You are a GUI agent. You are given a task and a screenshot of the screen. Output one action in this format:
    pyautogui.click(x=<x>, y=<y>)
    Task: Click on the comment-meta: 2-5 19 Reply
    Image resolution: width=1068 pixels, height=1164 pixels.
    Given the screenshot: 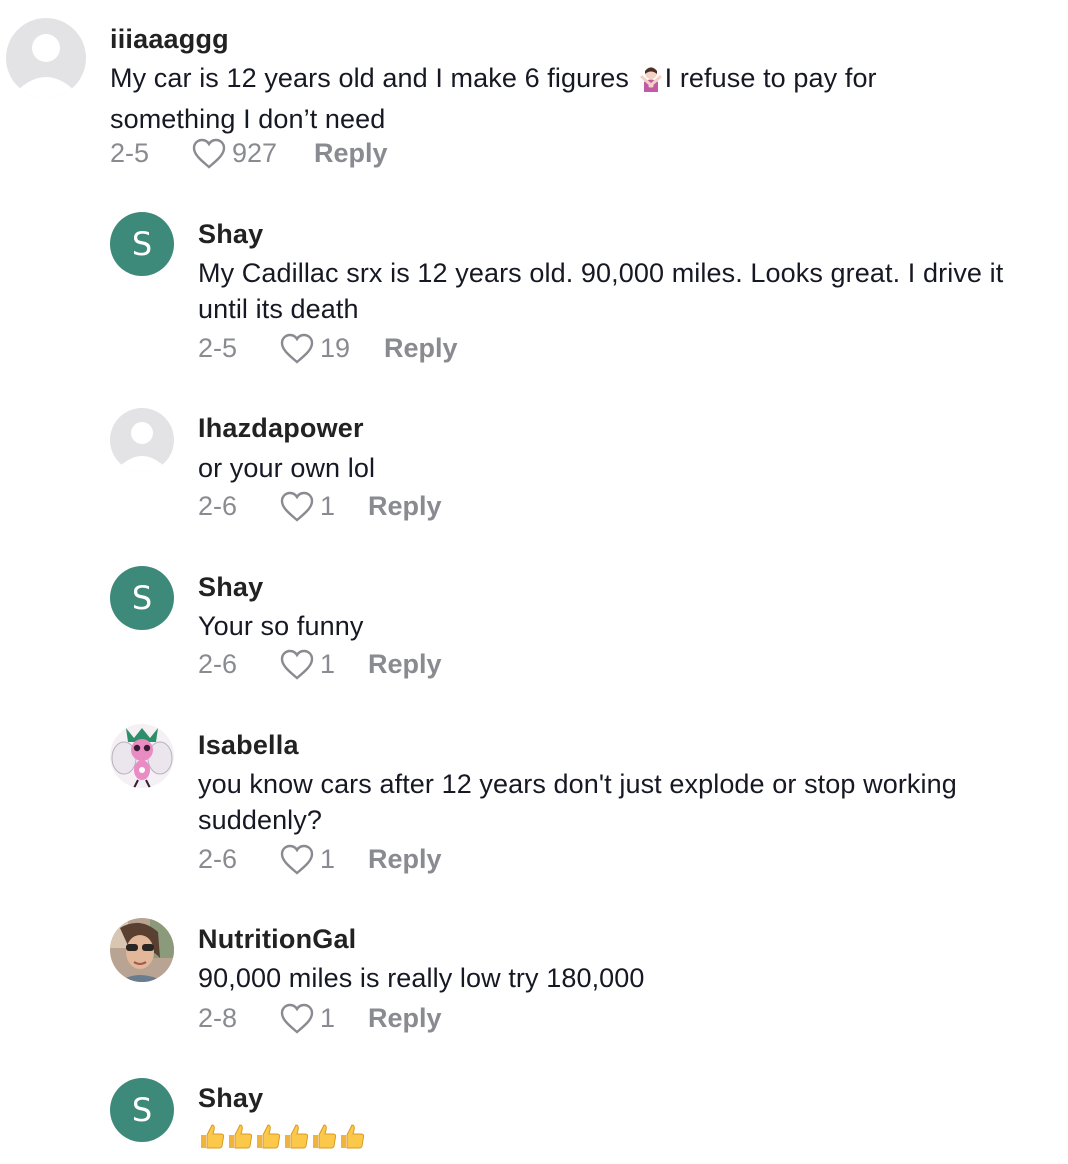 What is the action you would take?
    pyautogui.click(x=328, y=348)
    